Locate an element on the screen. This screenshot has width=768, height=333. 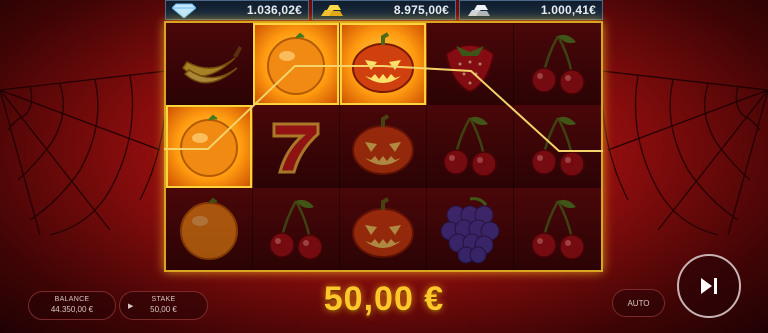
spider-web-left is located at coordinates (87, 152).